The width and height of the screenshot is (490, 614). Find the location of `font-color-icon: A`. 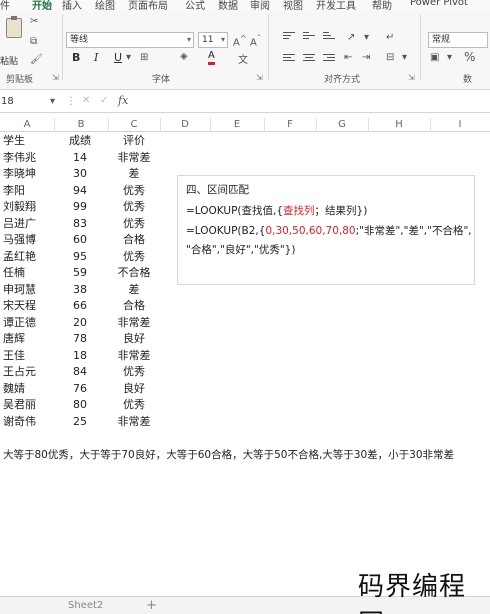

font-color-icon: A is located at coordinates (211, 57).